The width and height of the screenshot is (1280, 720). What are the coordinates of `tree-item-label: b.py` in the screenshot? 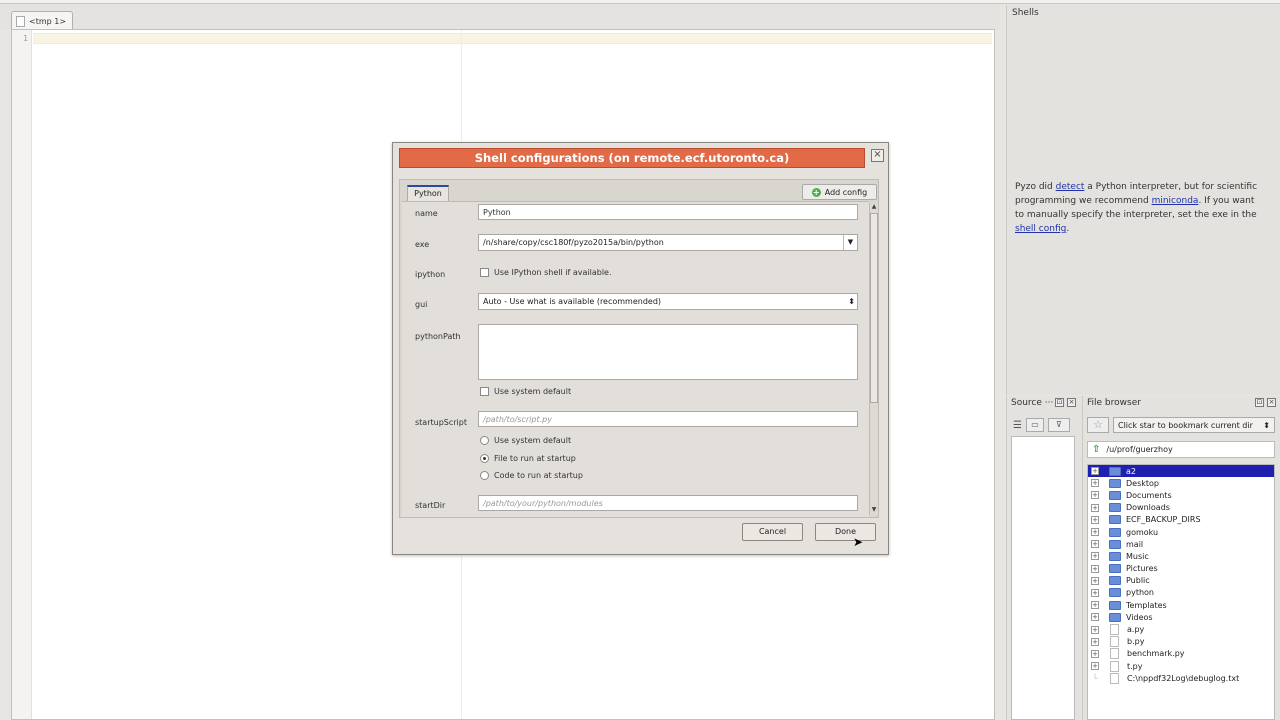 It's located at (1136, 642).